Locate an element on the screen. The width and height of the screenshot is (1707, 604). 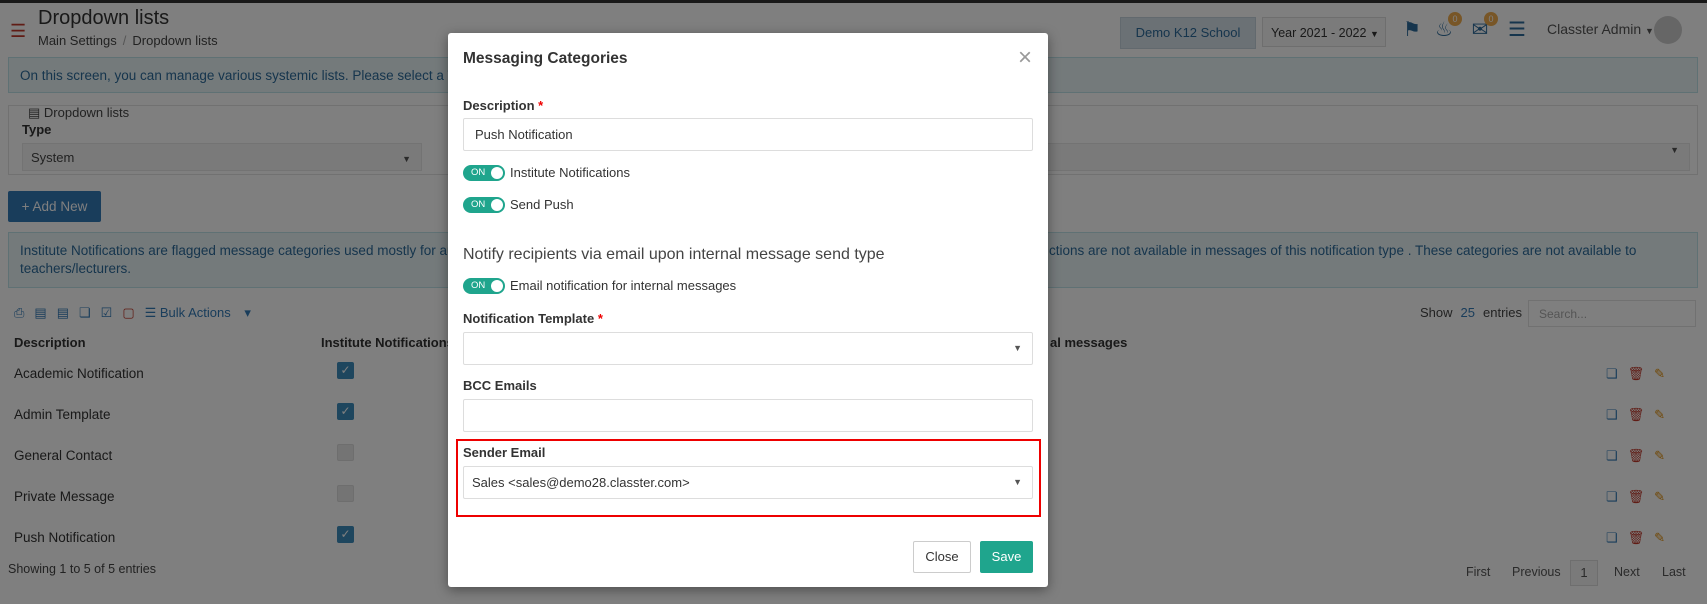
bcc-label: BCC Emails is located at coordinates (500, 385).